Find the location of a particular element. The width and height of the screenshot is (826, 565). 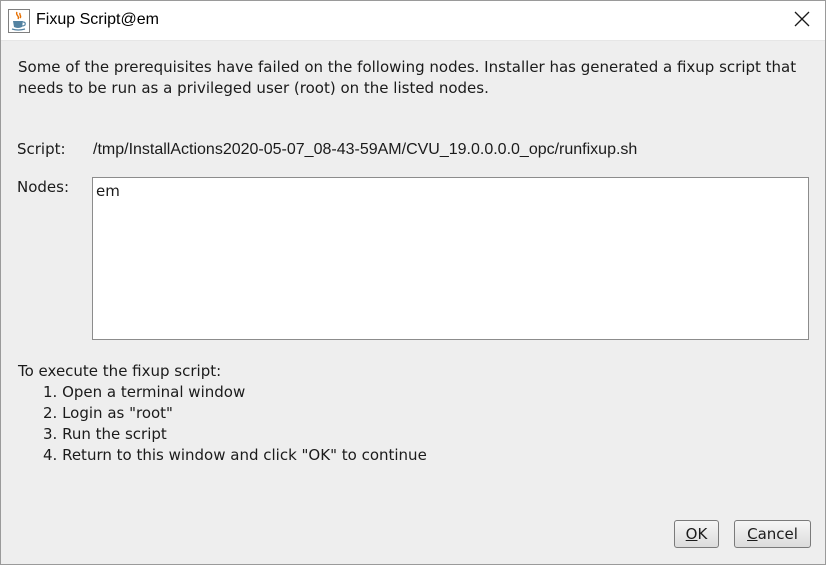

cancel-label-rest: ancel is located at coordinates (777, 534).